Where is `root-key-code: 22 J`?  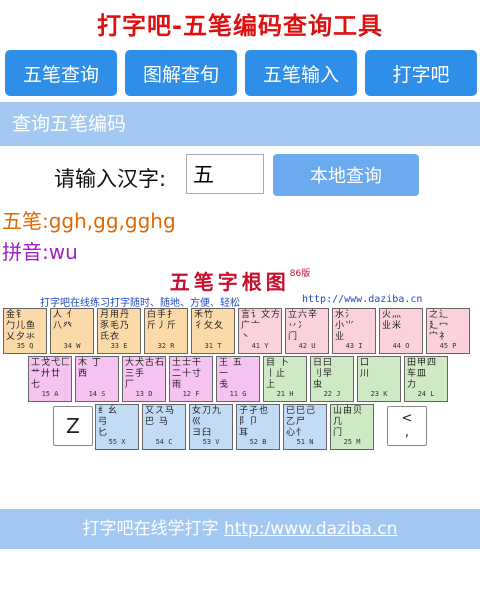 root-key-code: 22 J is located at coordinates (332, 394).